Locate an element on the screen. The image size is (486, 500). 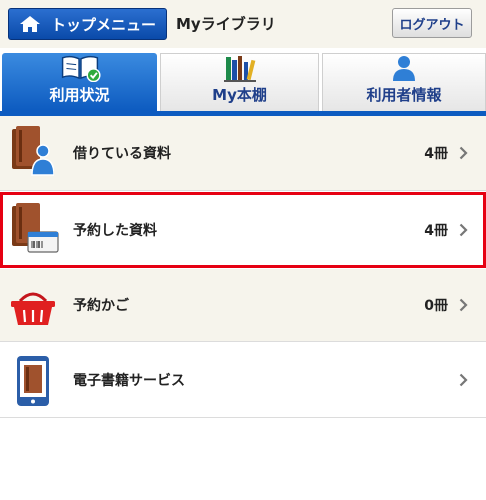
ebook-tablet-icon is located at coordinates (33, 381).